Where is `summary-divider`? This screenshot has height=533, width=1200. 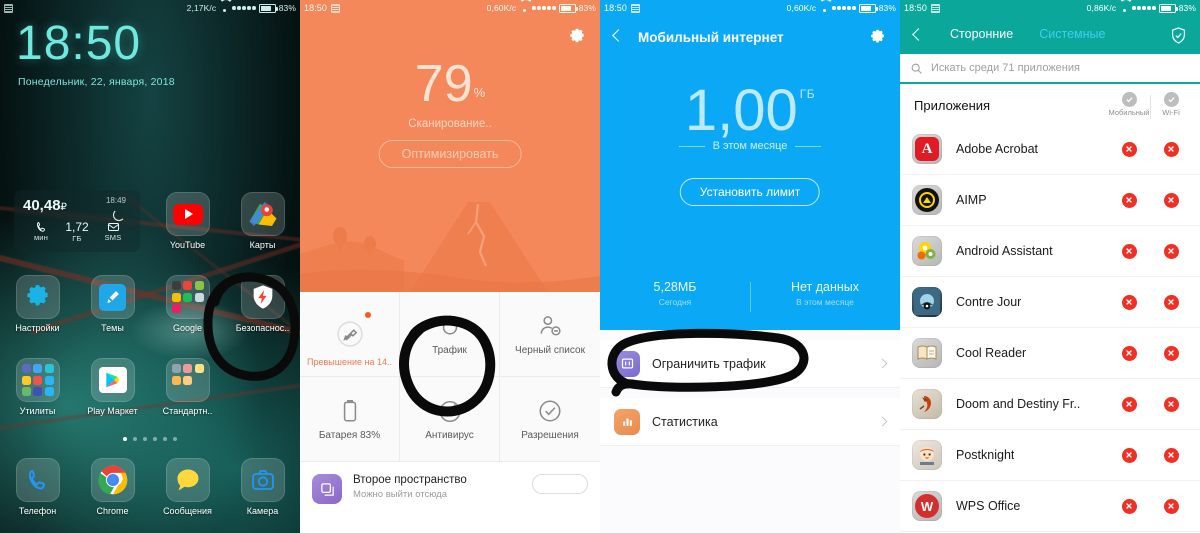
summary-divider is located at coordinates (750, 297).